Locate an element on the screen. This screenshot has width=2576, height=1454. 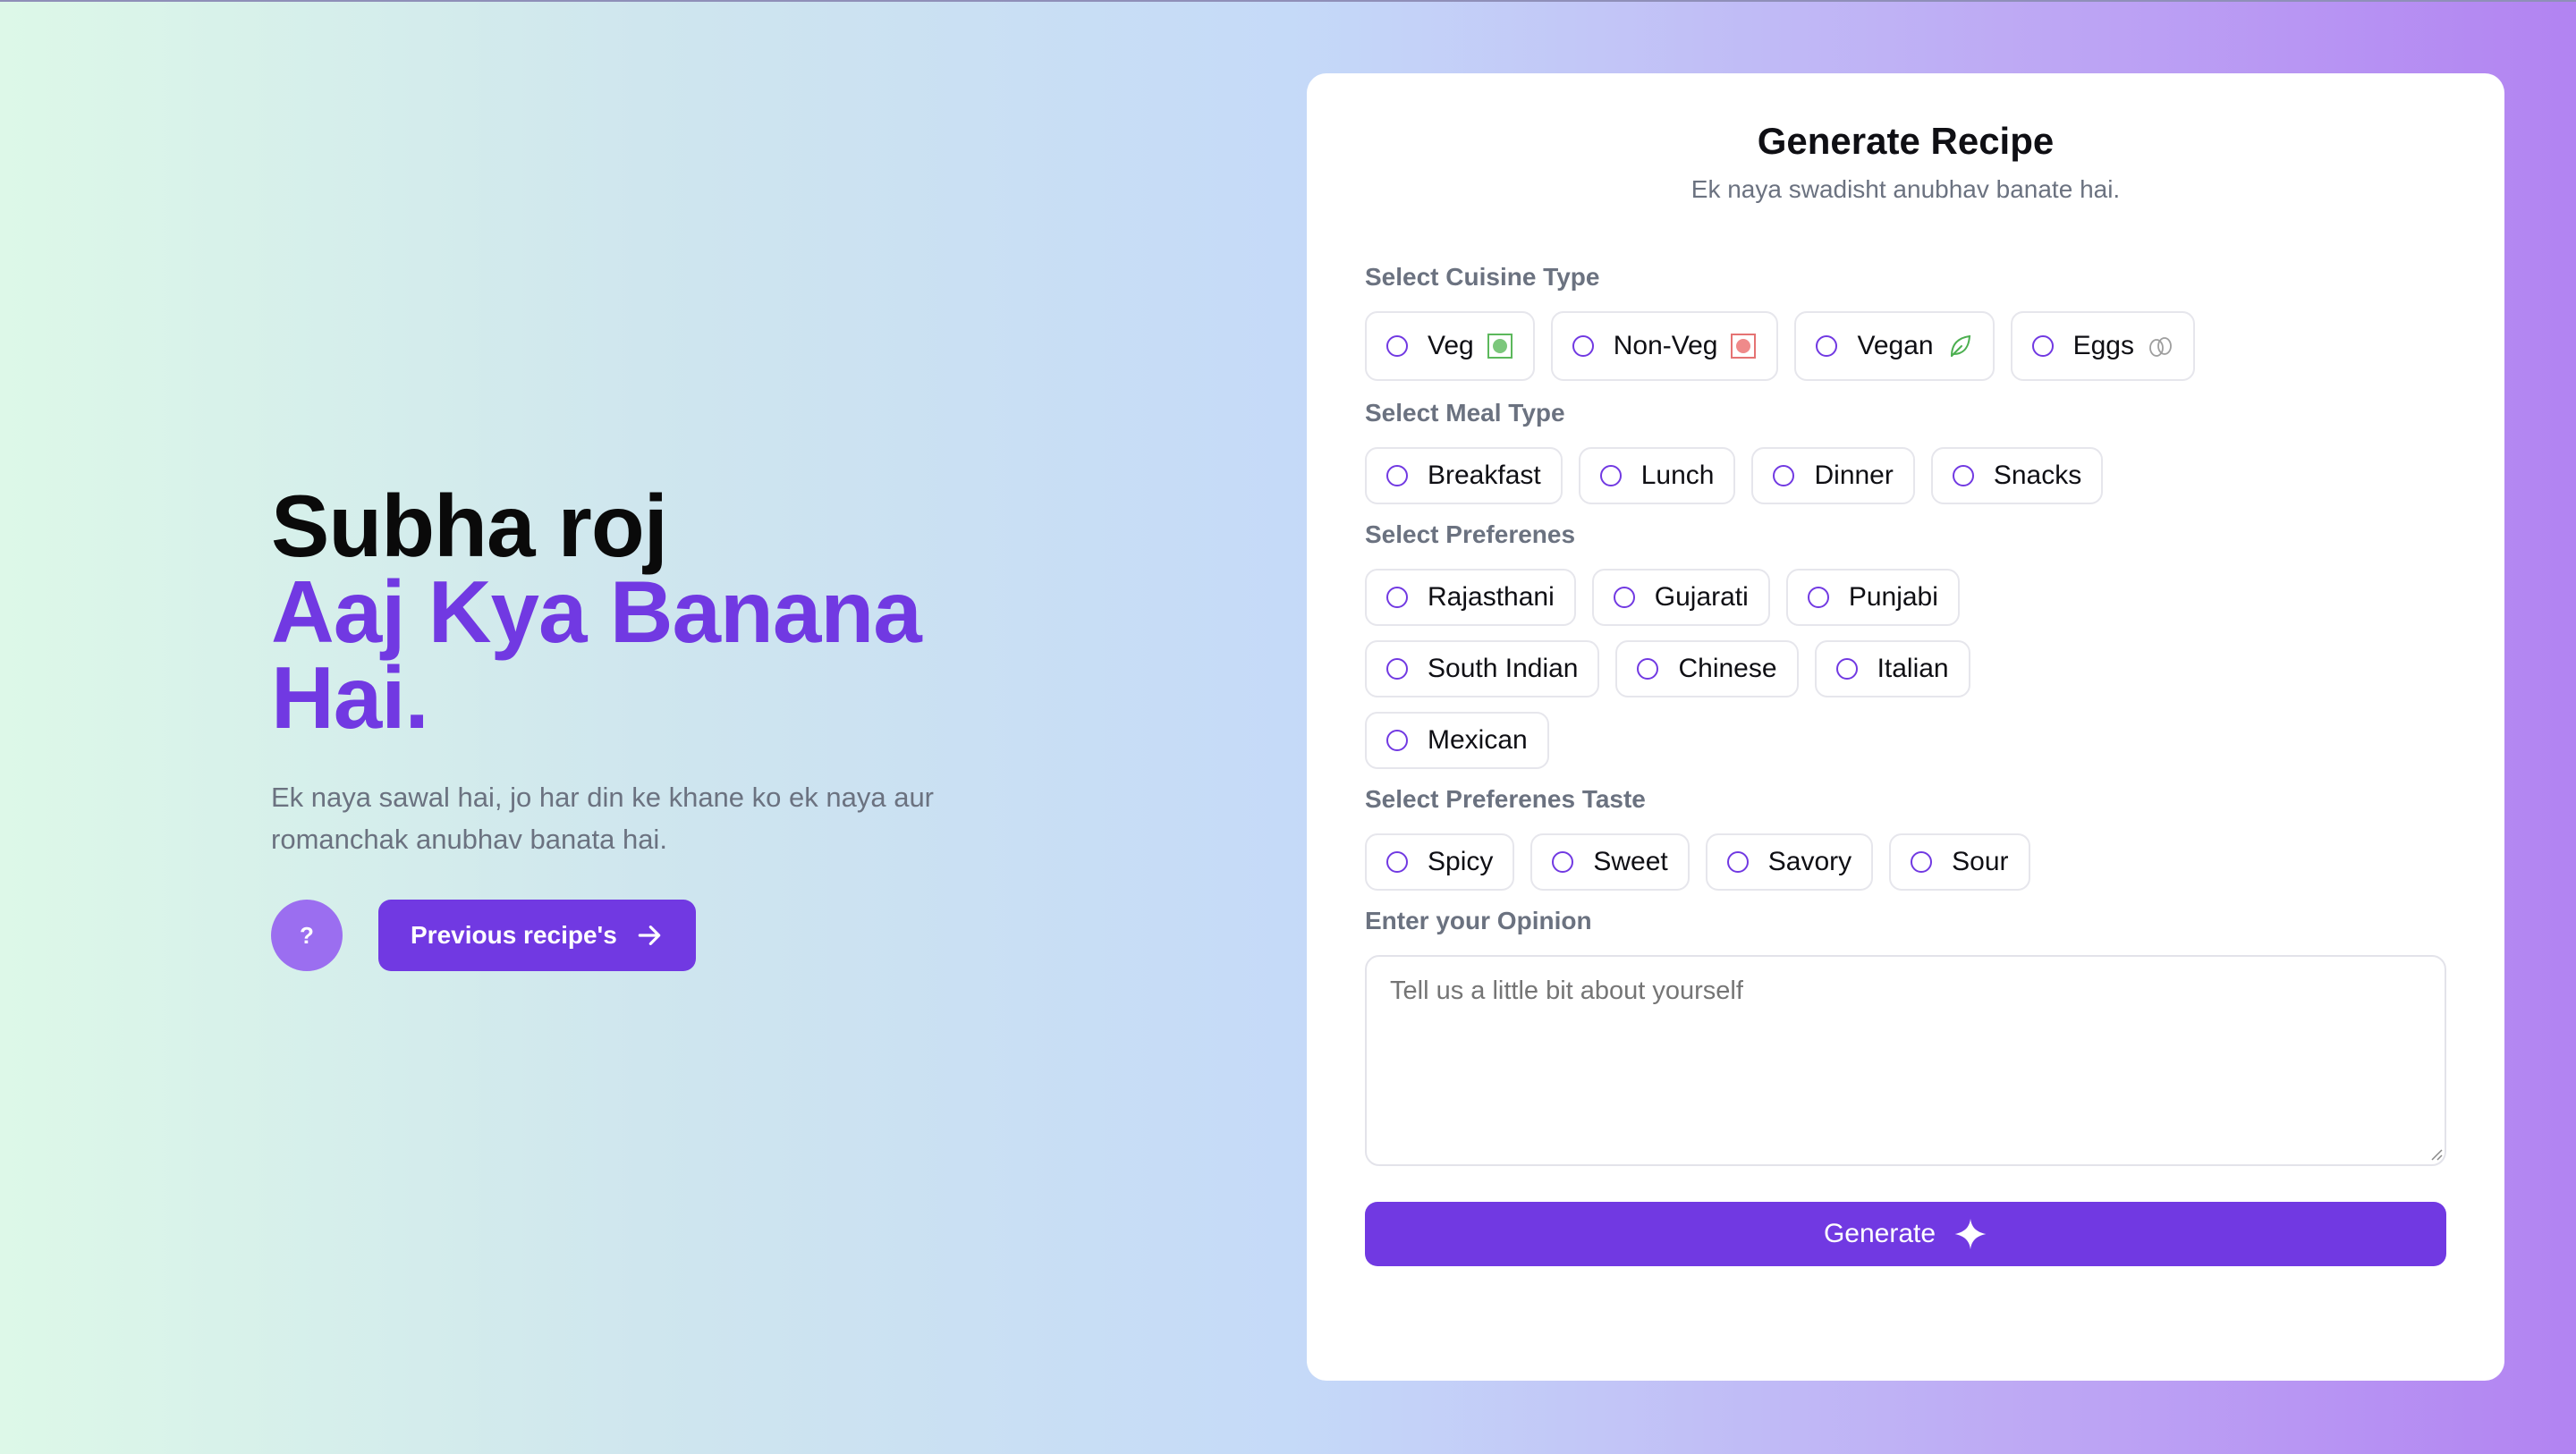
option-label: Punjabi is located at coordinates (1893, 597).